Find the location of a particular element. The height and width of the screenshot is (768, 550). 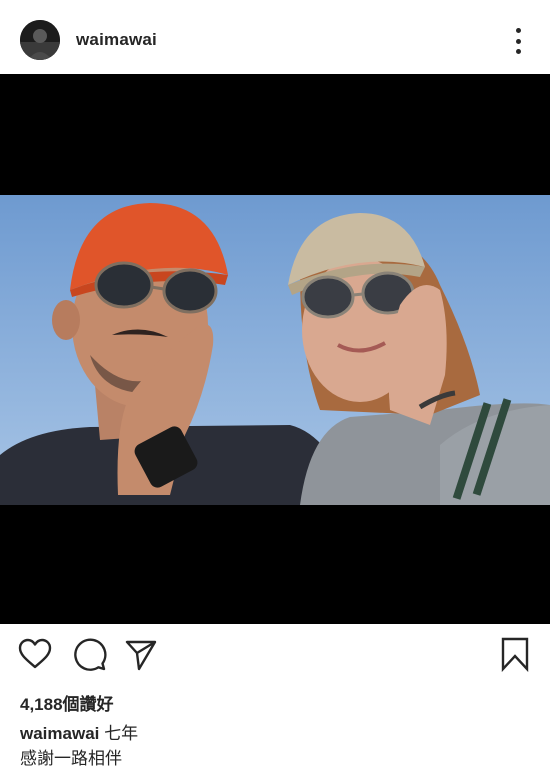

post-header: waimawai is located at coordinates (275, 40).